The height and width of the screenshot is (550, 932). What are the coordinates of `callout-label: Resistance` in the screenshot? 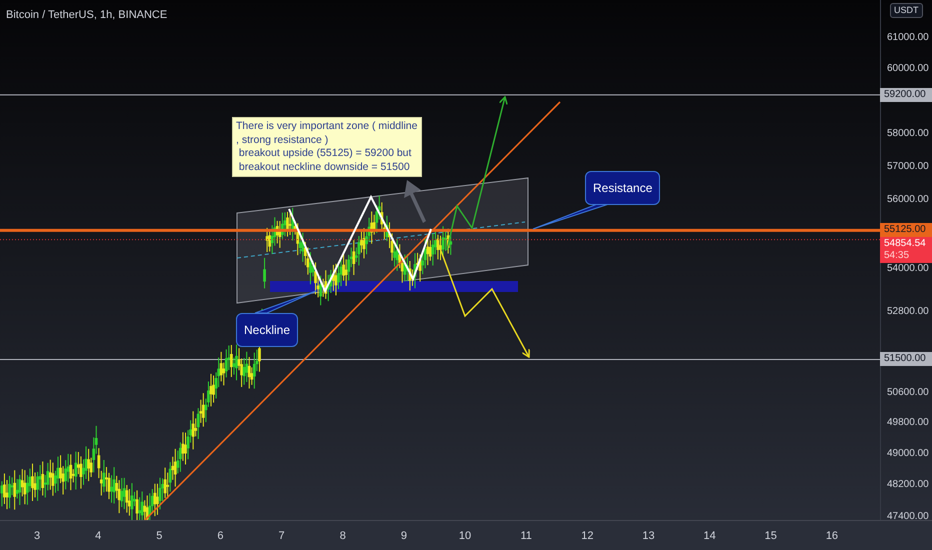 It's located at (622, 188).